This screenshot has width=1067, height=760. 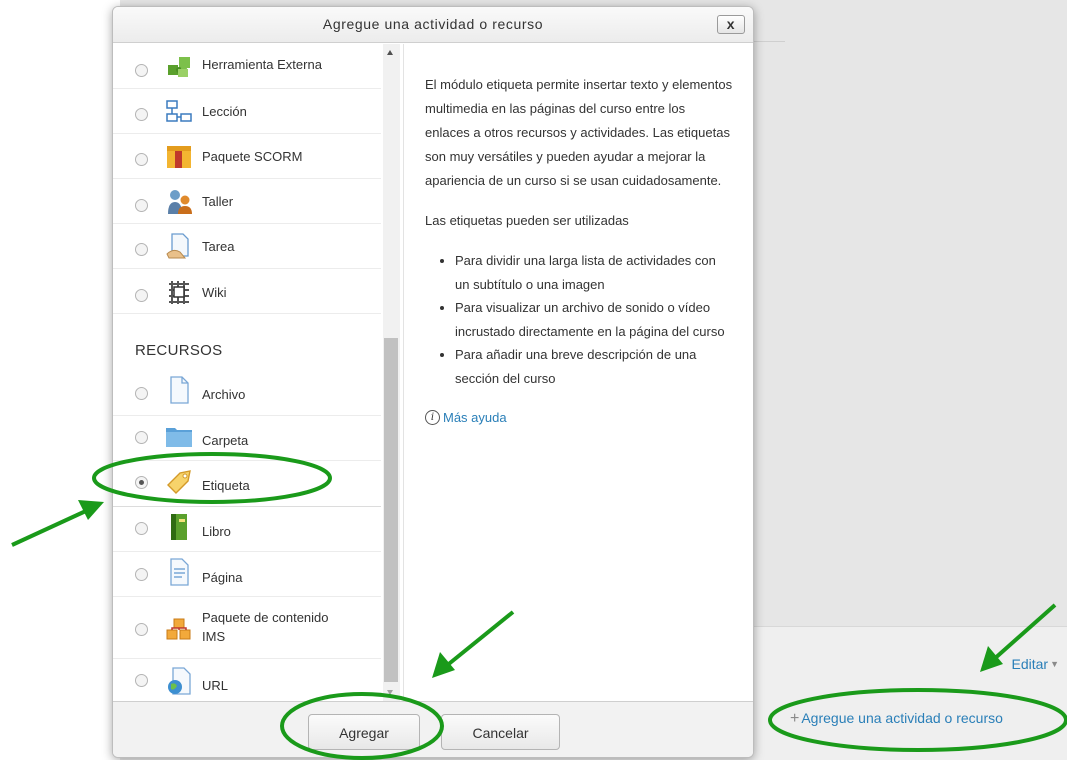 I want to click on workshop-icon, so click(x=180, y=202).